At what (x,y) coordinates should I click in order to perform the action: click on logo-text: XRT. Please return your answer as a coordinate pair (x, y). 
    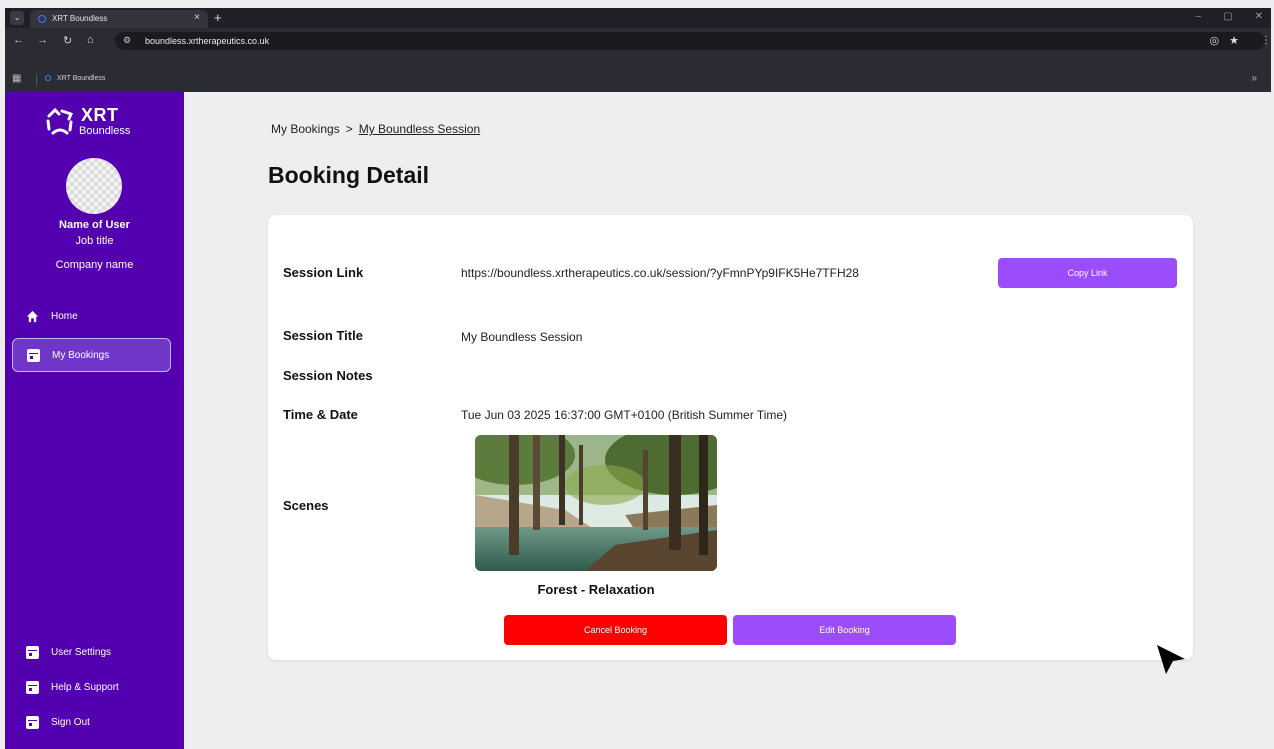
    Looking at the image, I should click on (100, 115).